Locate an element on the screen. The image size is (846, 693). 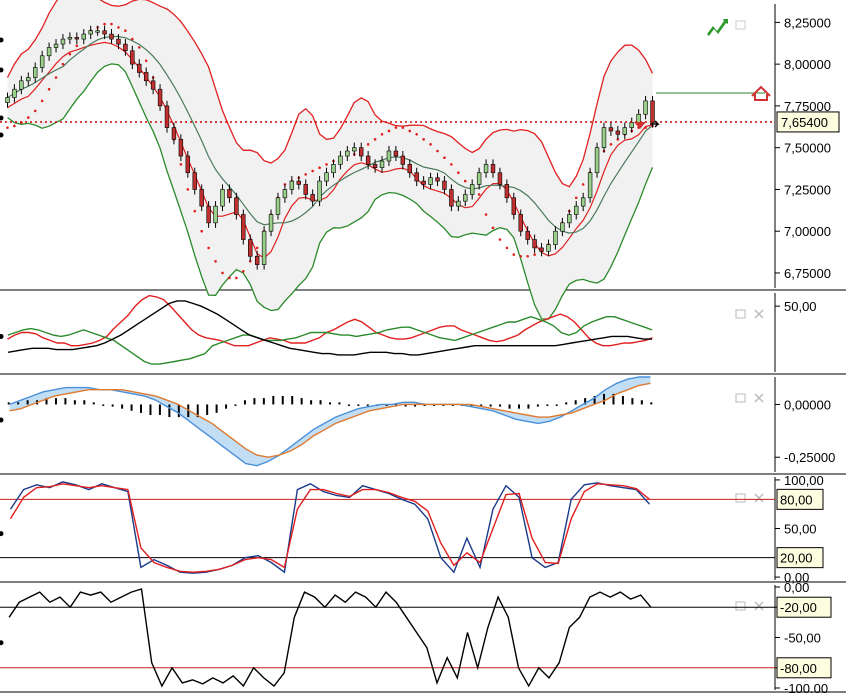
williams-plot: -20,00 -80,00 is located at coordinates (416, 638).